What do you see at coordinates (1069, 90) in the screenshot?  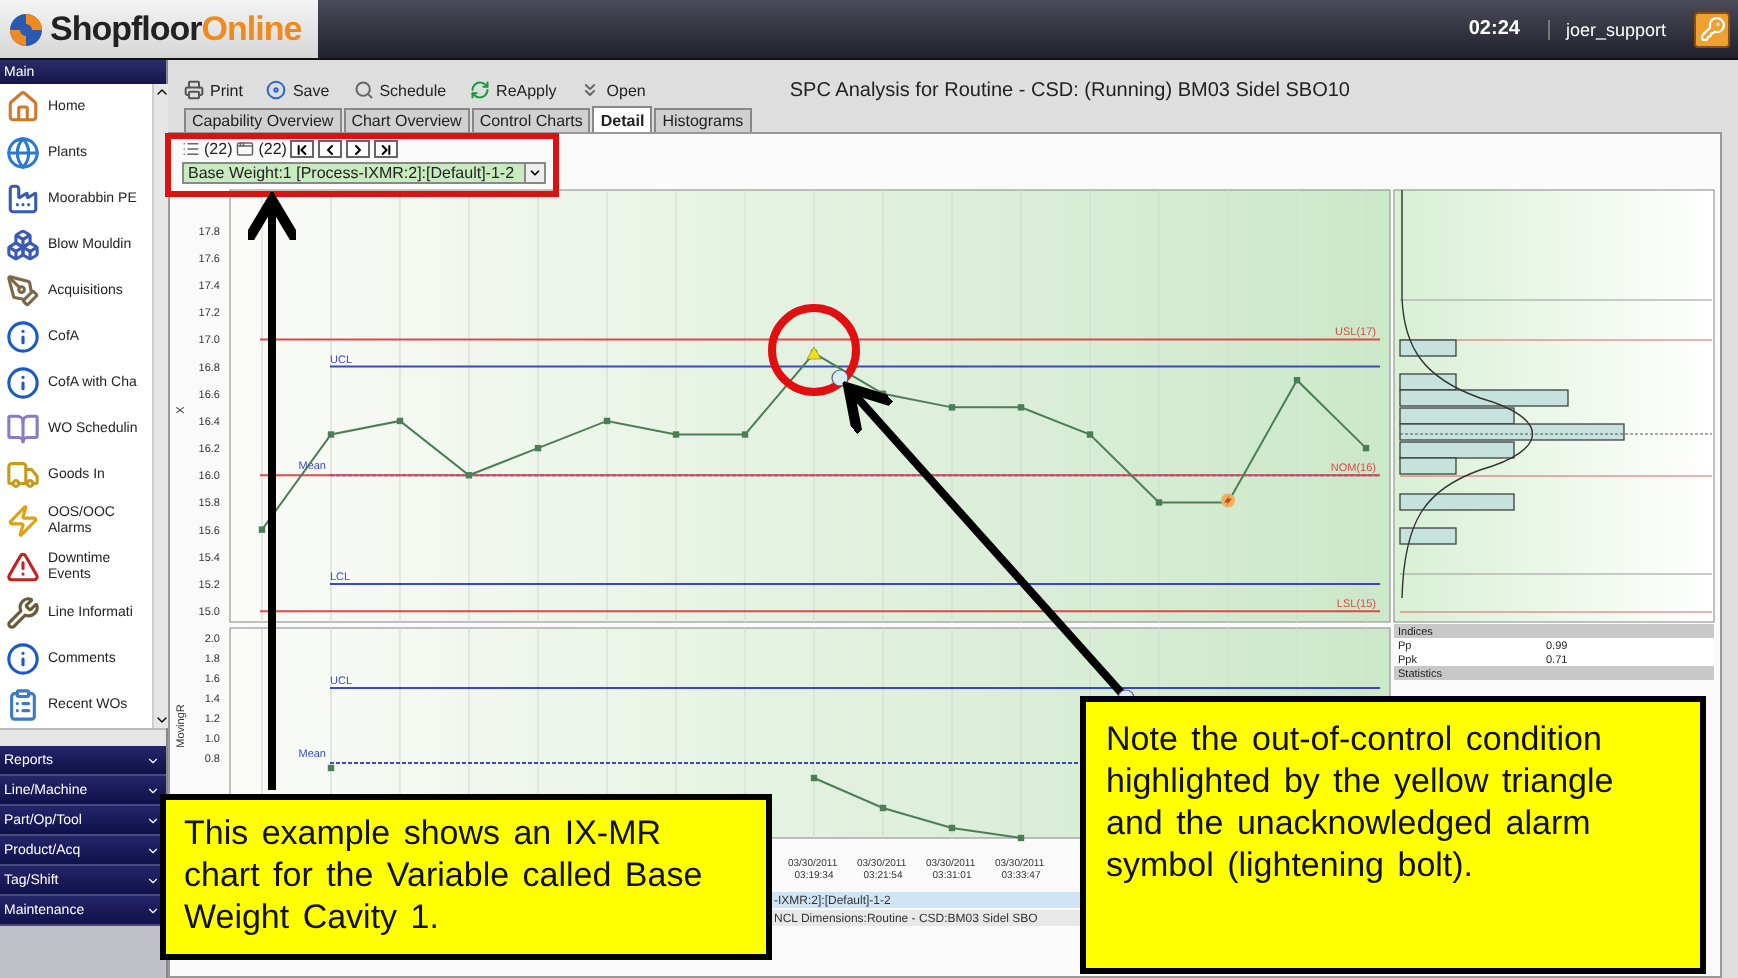 I see `page-title: SPC Analysis for Routine - CSD: (Running) BM03 Sidel SBO10` at bounding box center [1069, 90].